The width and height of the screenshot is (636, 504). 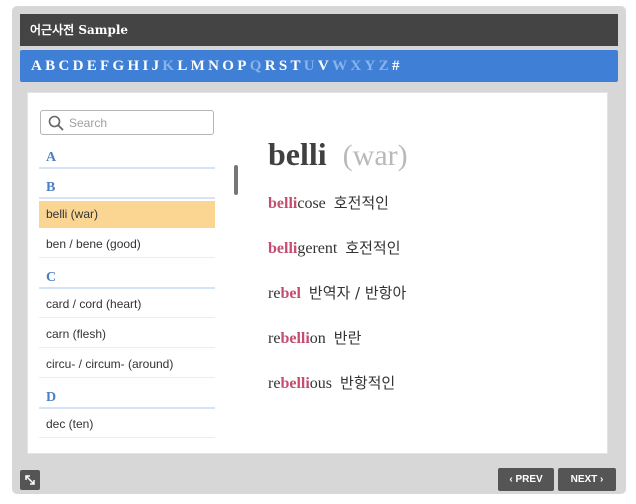 What do you see at coordinates (127, 214) in the screenshot?
I see `root-list-item: belli (war)` at bounding box center [127, 214].